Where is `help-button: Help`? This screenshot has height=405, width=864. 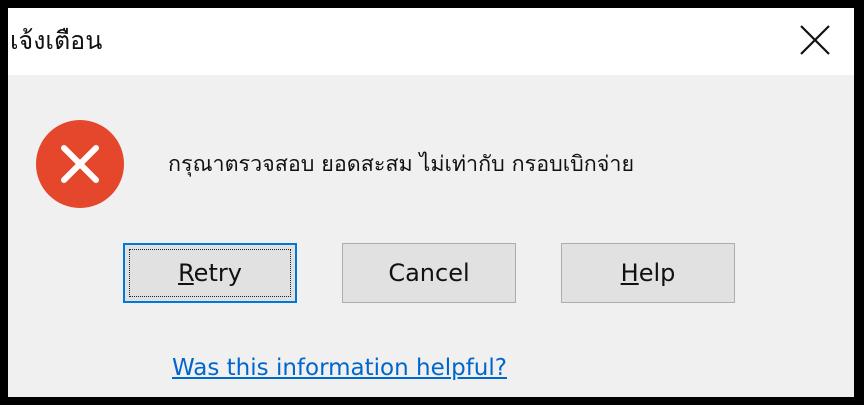 help-button: Help is located at coordinates (648, 273).